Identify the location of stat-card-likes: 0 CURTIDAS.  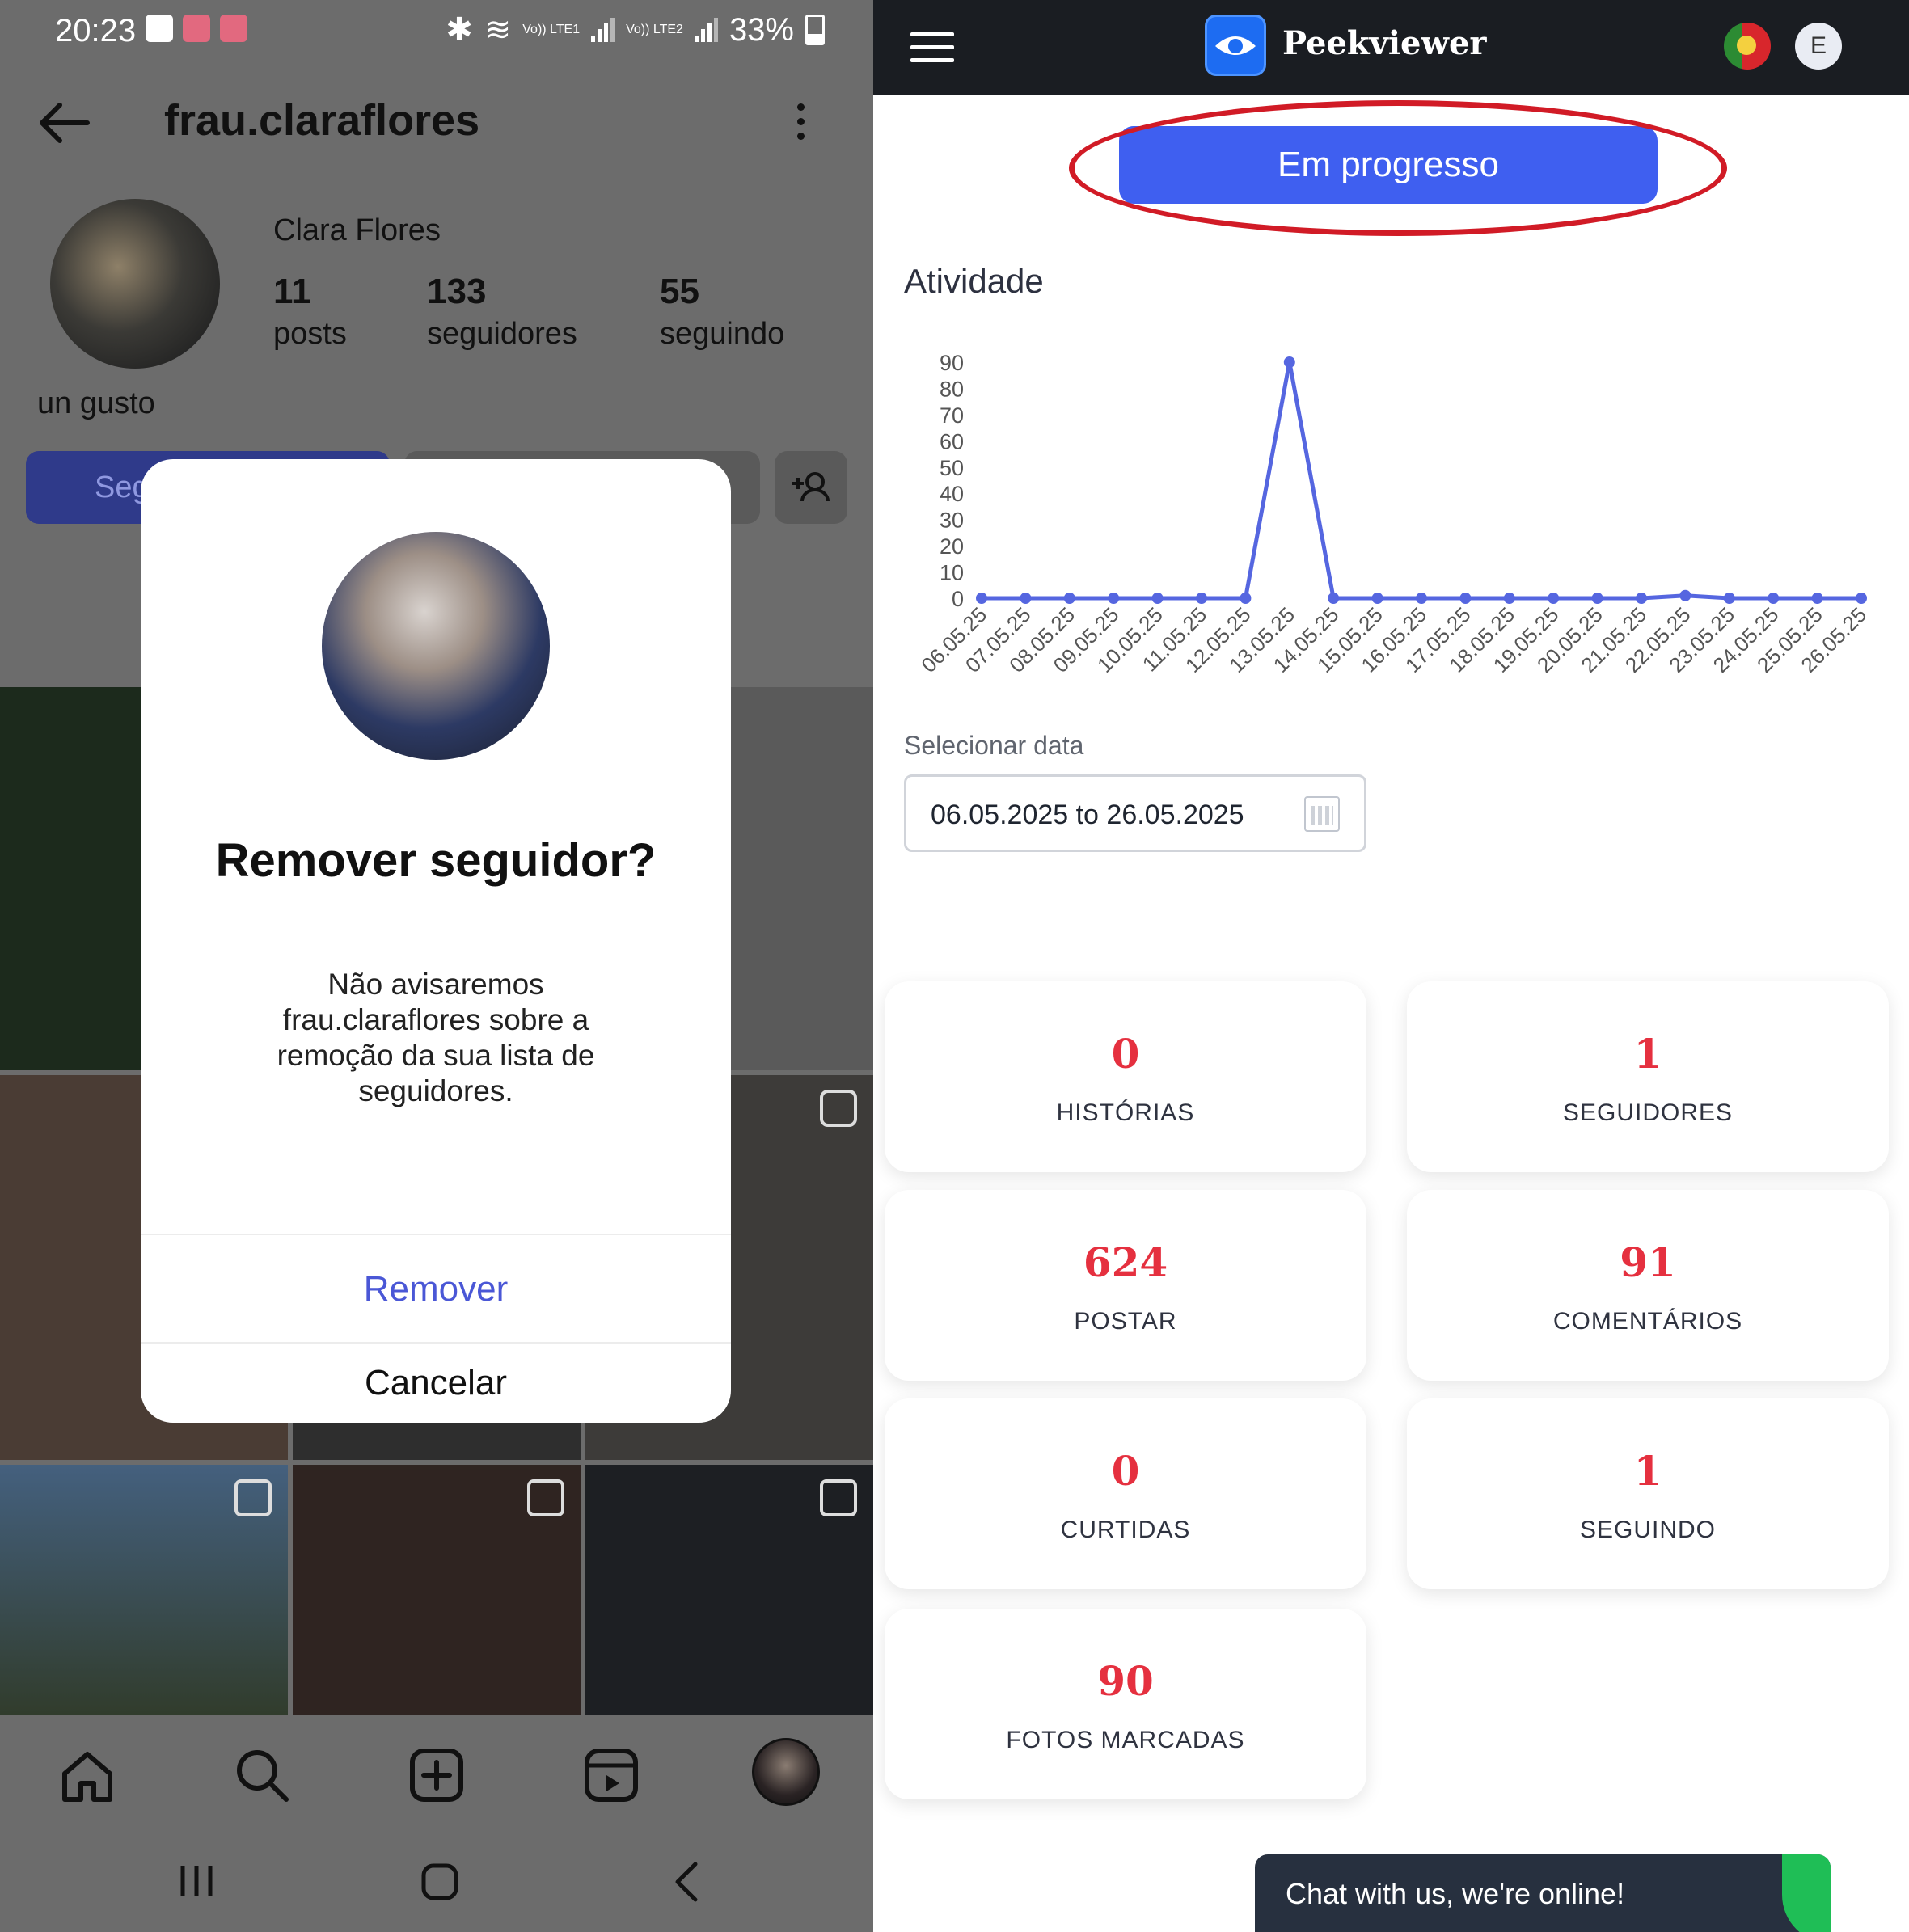
(1125, 1493).